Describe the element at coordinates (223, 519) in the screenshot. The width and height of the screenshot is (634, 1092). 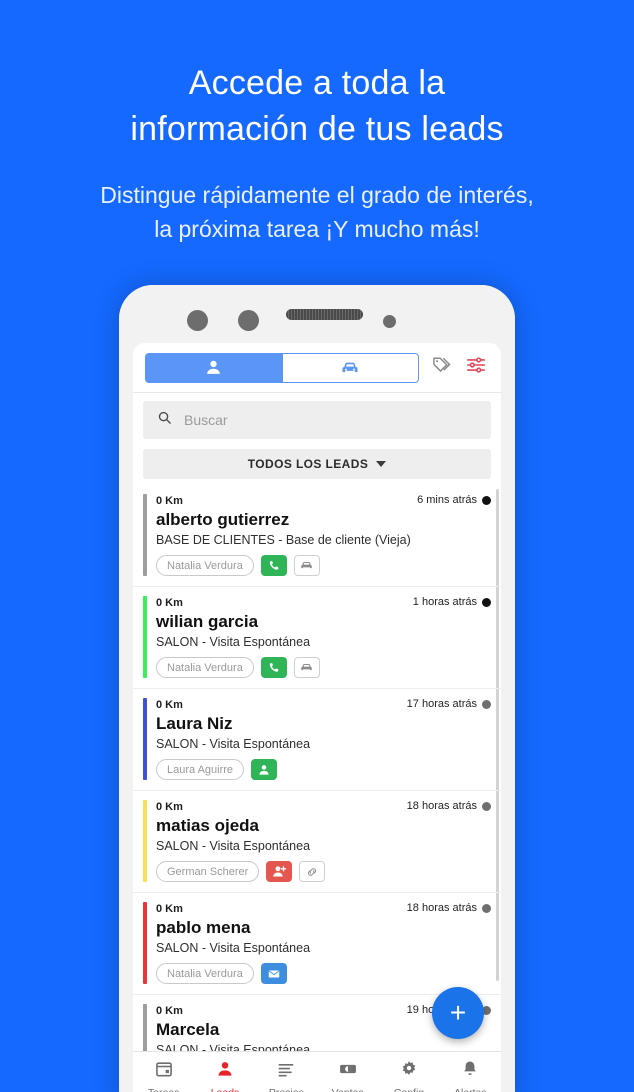
I see `lead-name: alberto gutierrez` at that location.